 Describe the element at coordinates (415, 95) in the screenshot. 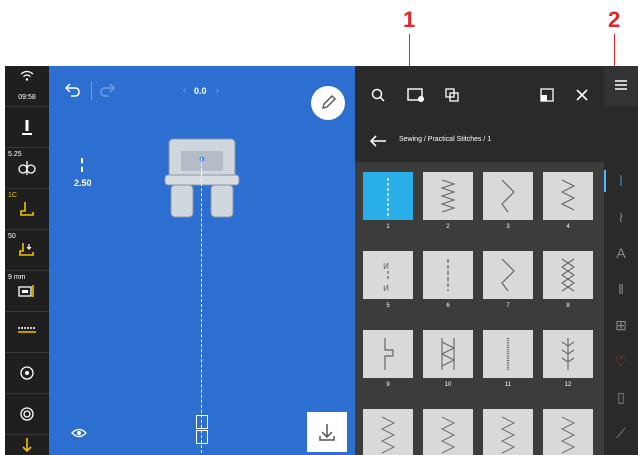

I see `machine-view-icon` at that location.